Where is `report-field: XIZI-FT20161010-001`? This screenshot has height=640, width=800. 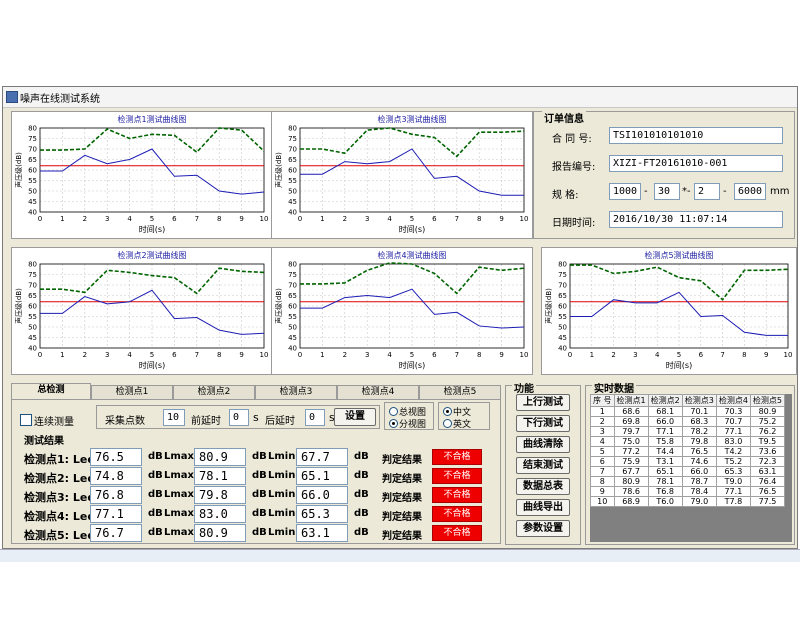 report-field: XIZI-FT20161010-001 is located at coordinates (696, 163).